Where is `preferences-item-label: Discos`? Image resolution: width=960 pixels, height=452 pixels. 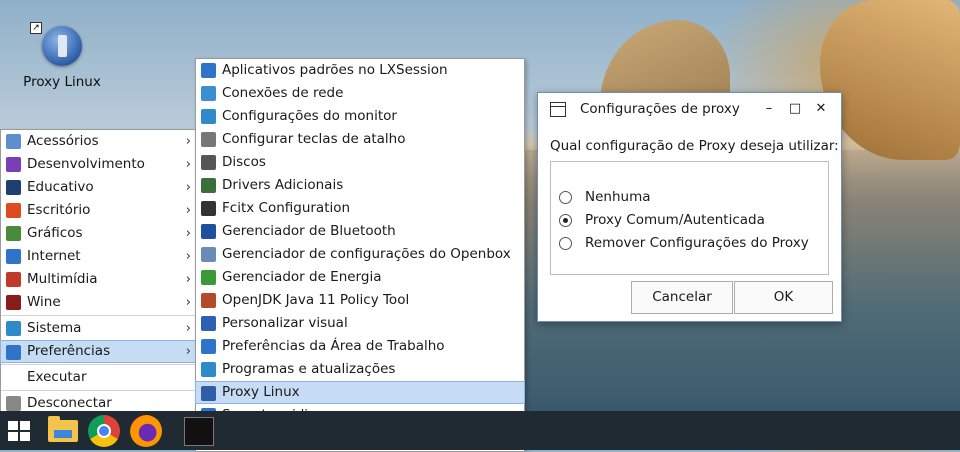 preferences-item-label: Discos is located at coordinates (244, 162).